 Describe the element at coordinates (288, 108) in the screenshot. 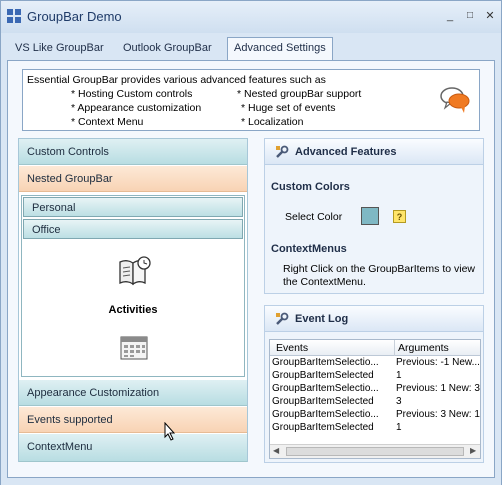

I see `feature-events: * Huge set of events` at that location.